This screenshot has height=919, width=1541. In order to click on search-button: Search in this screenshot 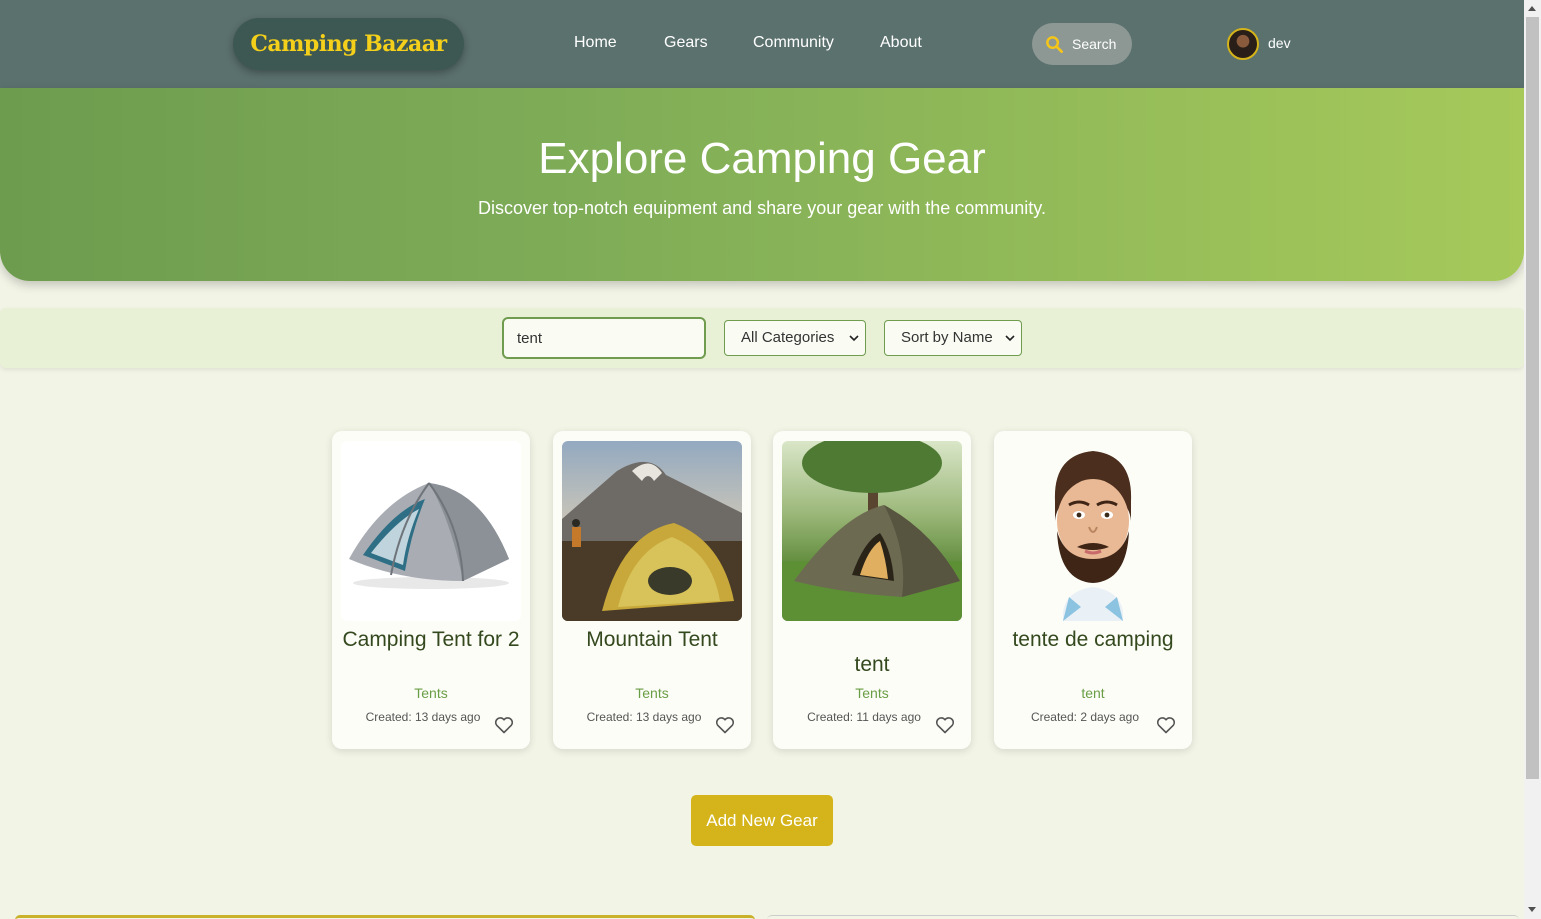, I will do `click(1082, 44)`.